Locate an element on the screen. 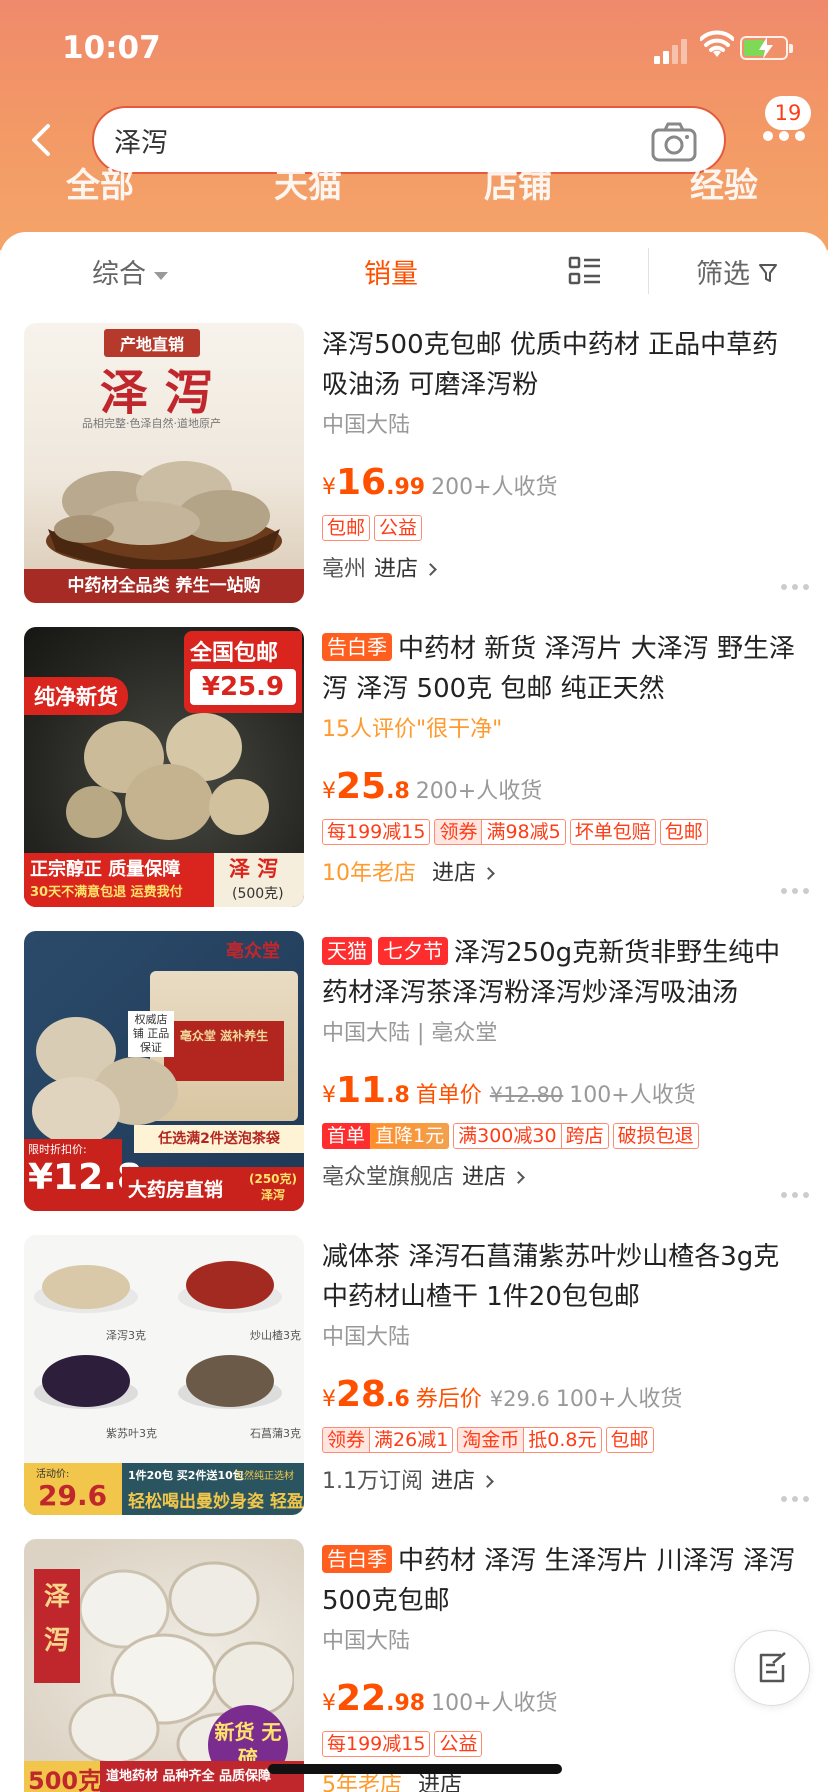  store-subscribers: 1.1万订阅 is located at coordinates (372, 1481).